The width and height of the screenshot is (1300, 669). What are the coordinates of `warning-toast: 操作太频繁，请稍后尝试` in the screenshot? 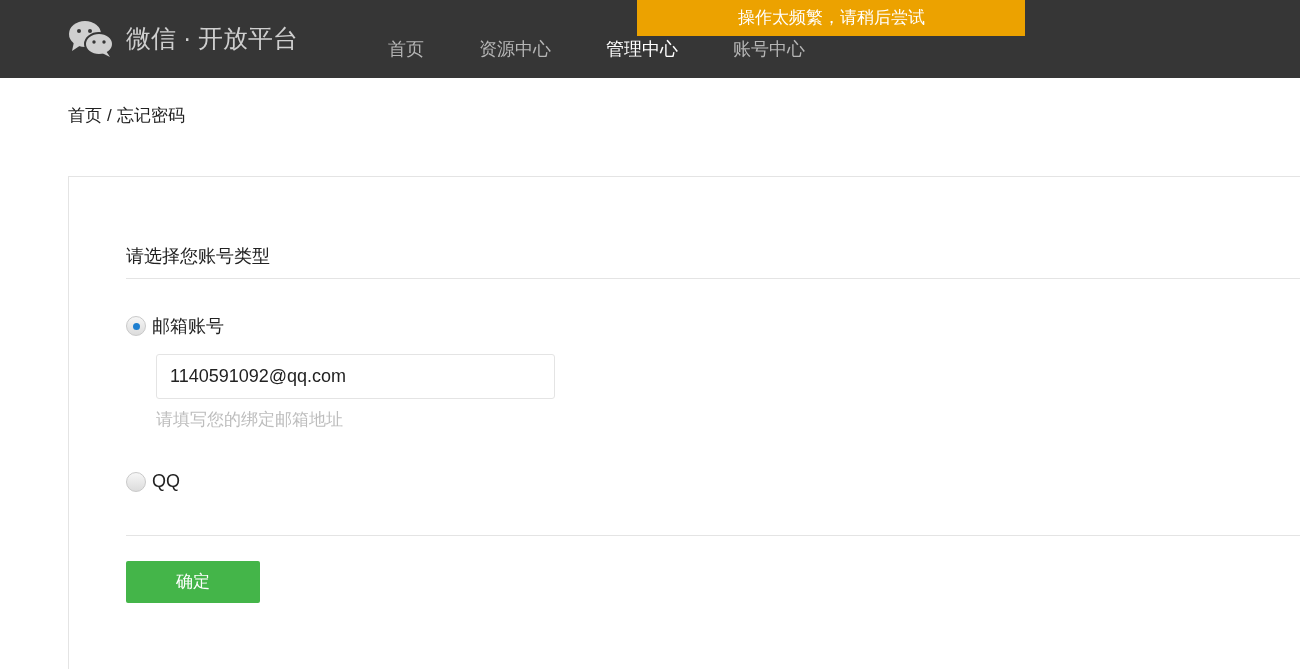 It's located at (831, 18).